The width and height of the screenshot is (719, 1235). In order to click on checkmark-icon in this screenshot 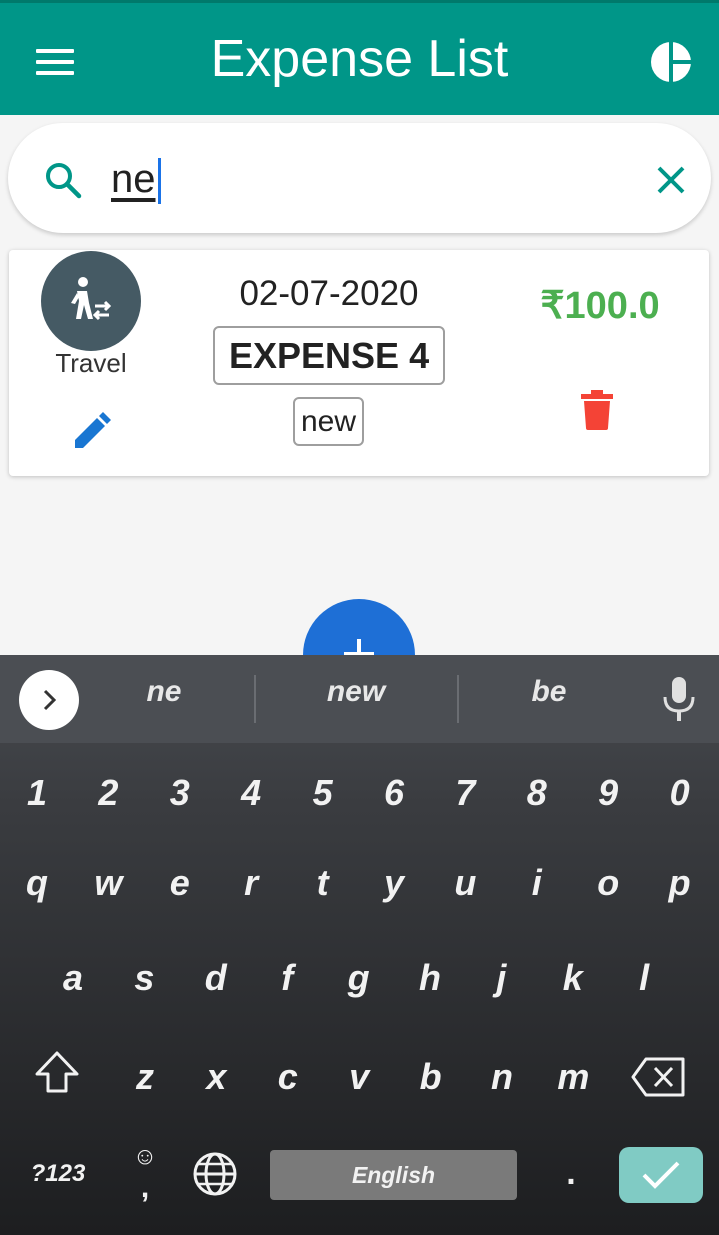, I will do `click(661, 1175)`.